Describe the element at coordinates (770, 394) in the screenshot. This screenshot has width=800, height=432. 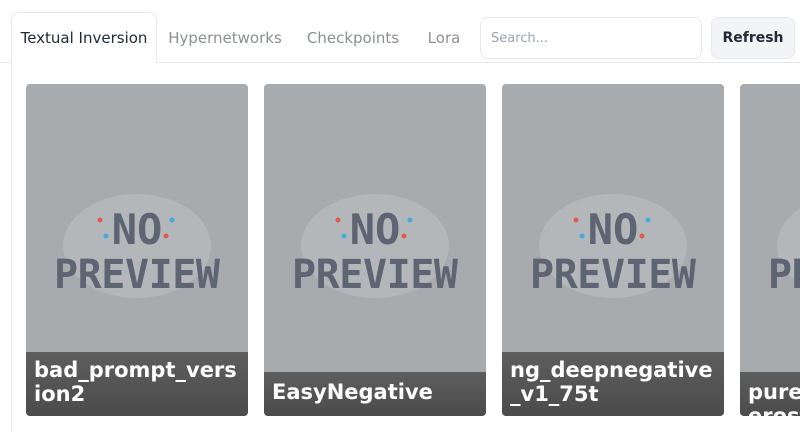
I see `card-name: pureerosface` at that location.